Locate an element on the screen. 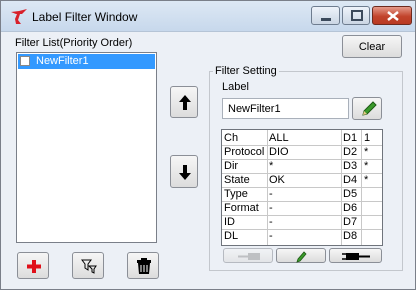 Image resolution: width=418 pixels, height=292 pixels. filter-button is located at coordinates (88, 265).